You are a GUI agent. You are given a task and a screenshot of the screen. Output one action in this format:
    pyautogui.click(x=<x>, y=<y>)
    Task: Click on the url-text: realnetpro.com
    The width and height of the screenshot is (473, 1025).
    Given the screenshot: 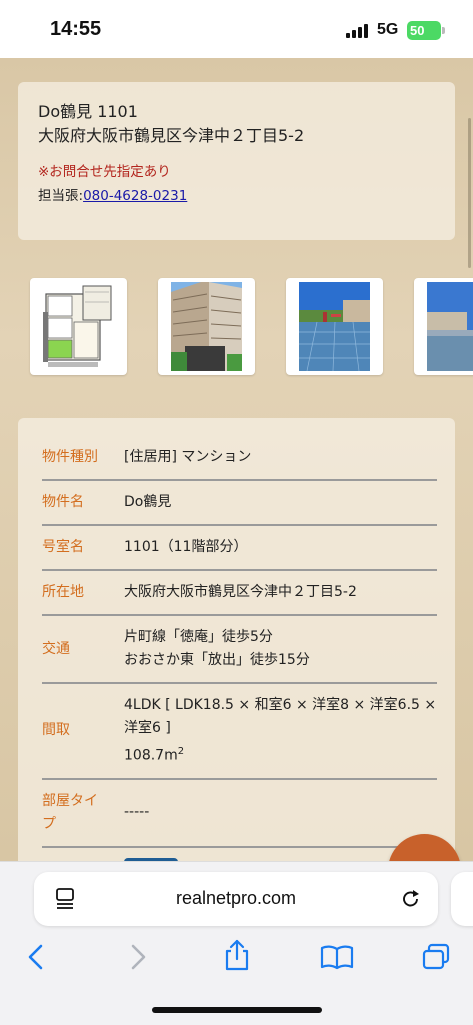 What is the action you would take?
    pyautogui.click(x=236, y=898)
    